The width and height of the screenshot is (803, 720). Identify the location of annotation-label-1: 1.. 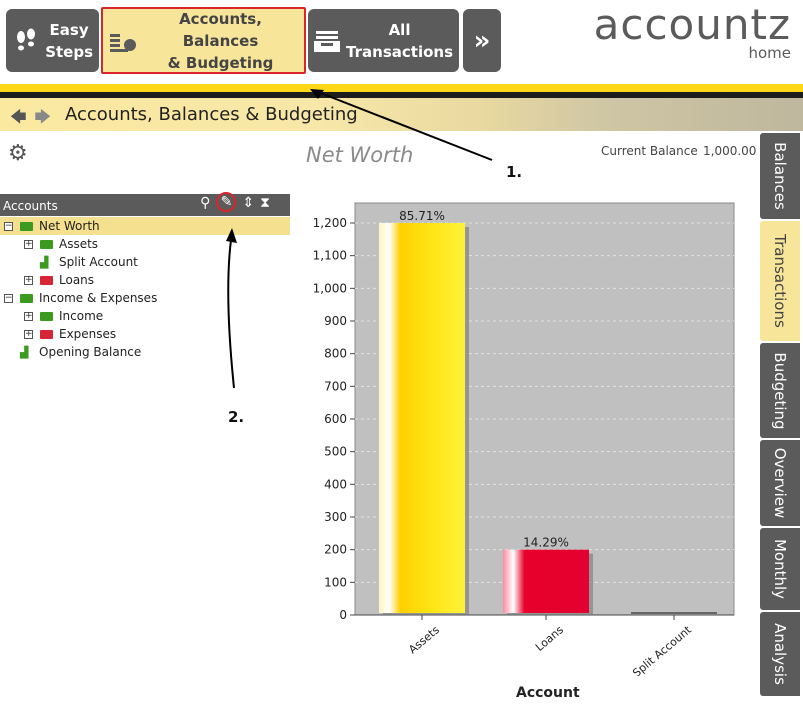
(514, 172).